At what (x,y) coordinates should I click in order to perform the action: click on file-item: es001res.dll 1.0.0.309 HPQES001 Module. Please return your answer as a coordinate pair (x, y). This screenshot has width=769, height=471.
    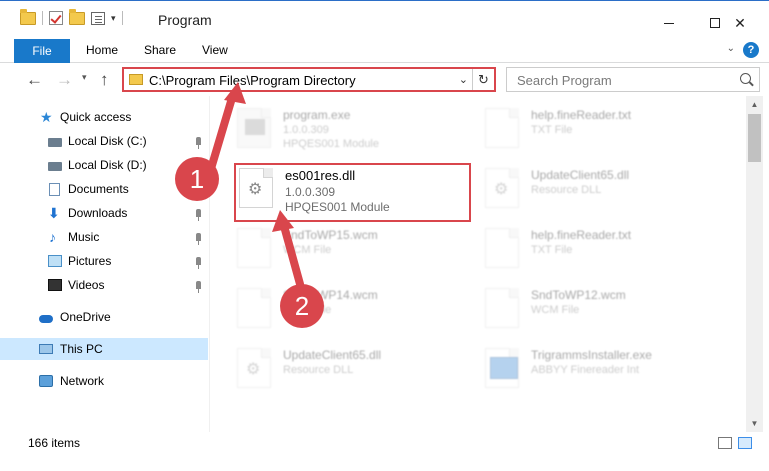
    Looking at the image, I should click on (359, 198).